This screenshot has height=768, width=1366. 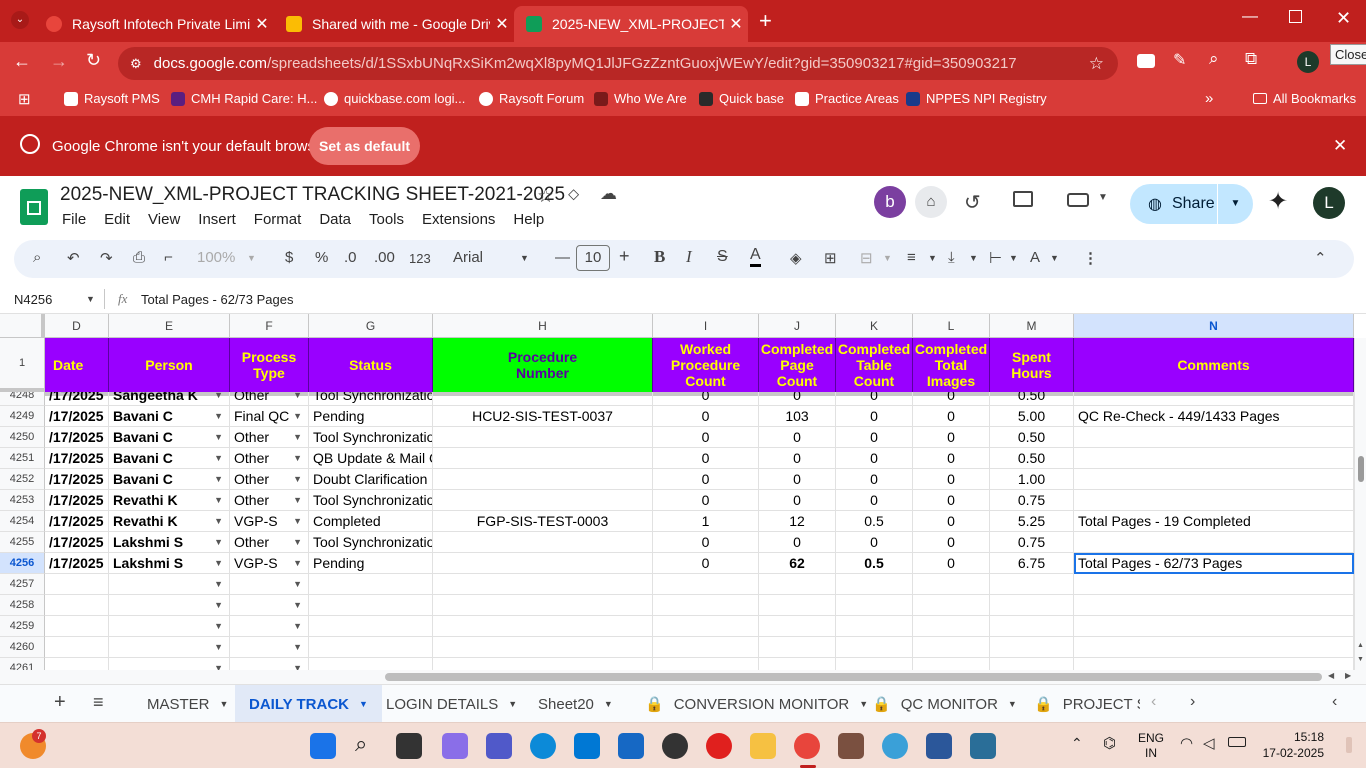 I want to click on increase-decimal-button: .00, so click(x=384, y=257).